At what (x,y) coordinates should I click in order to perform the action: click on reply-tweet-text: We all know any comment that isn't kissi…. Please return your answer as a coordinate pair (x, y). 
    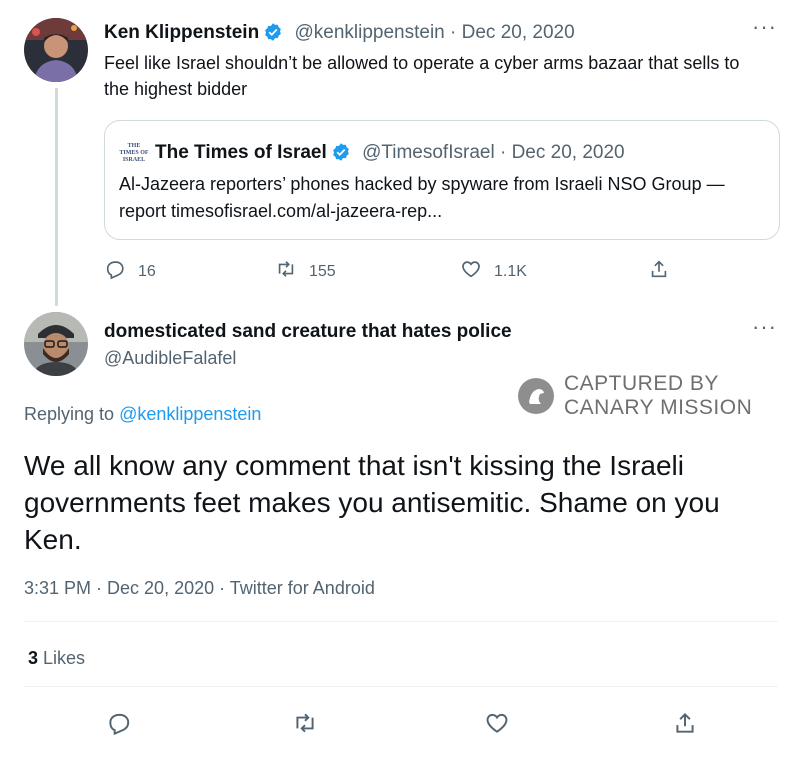
    Looking at the image, I should click on (372, 502).